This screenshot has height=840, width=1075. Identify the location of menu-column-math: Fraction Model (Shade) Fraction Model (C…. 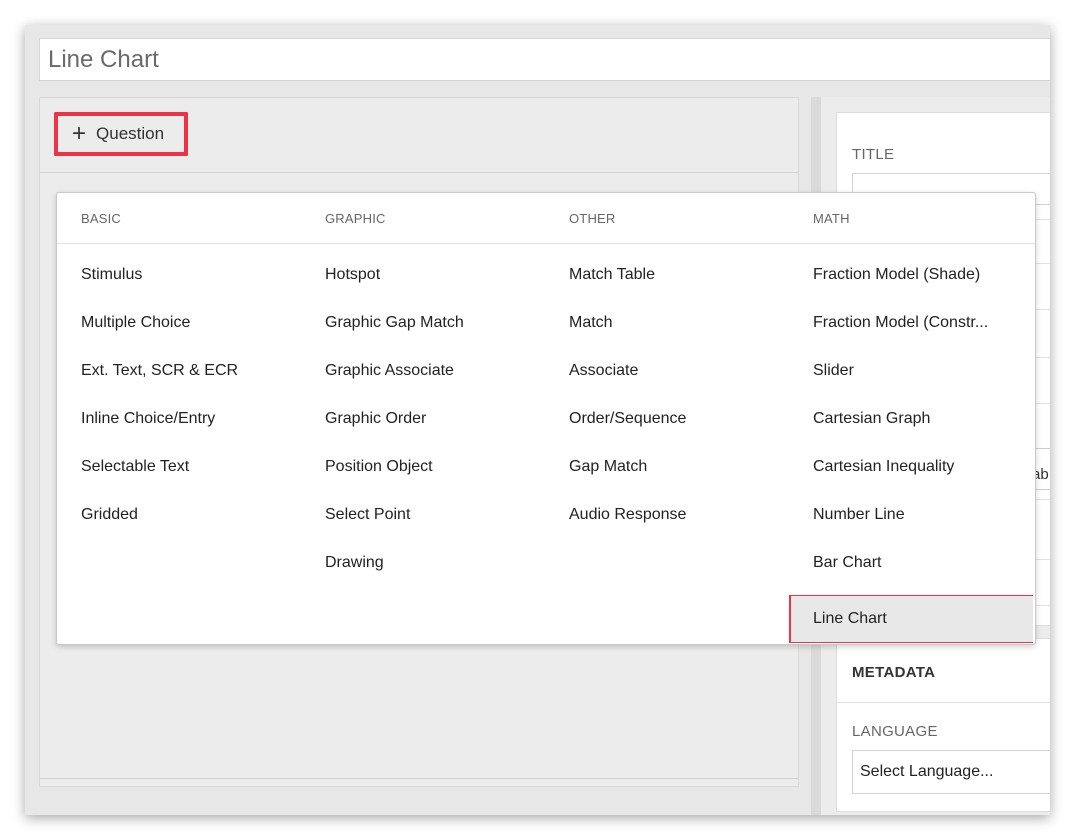
(911, 443).